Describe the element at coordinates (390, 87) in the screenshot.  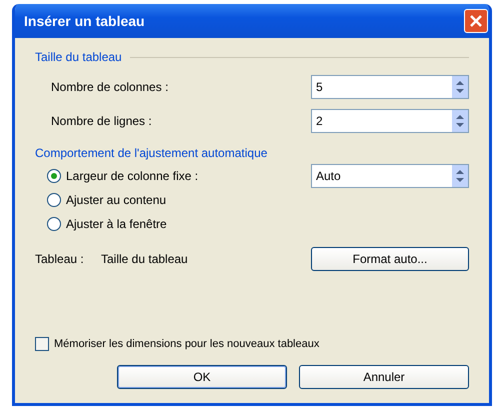
I see `spin-field: 5` at that location.